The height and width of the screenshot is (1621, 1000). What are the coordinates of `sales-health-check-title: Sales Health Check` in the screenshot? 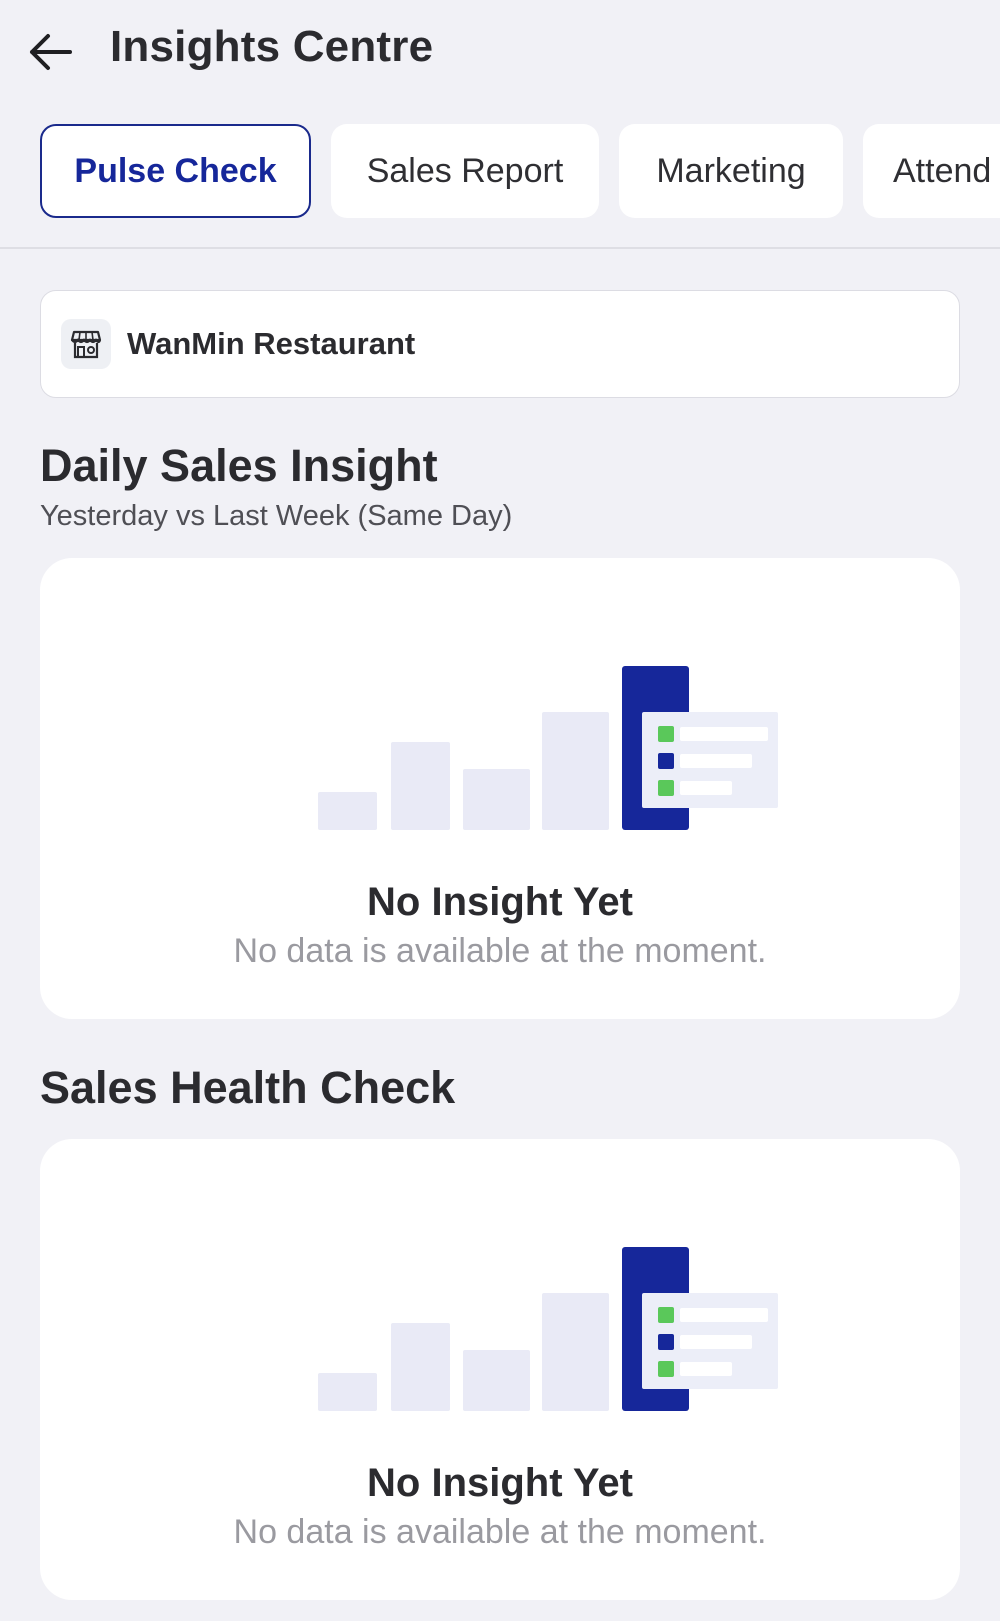 It's located at (248, 1087).